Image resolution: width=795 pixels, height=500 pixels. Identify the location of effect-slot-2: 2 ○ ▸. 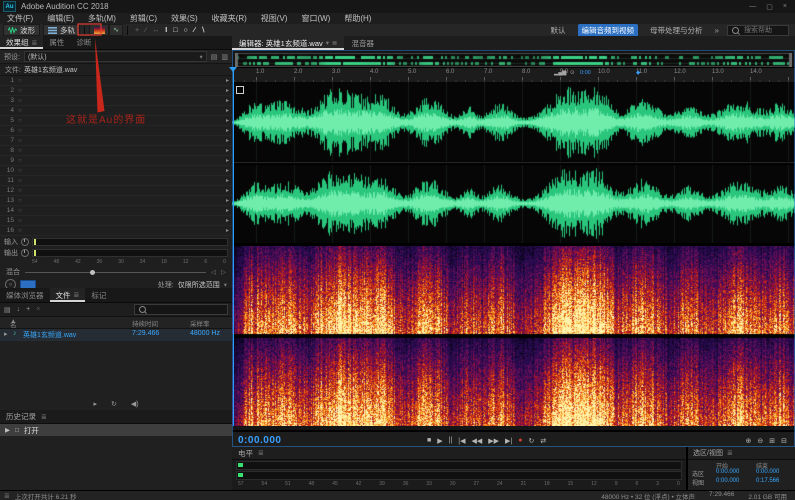
(116, 91).